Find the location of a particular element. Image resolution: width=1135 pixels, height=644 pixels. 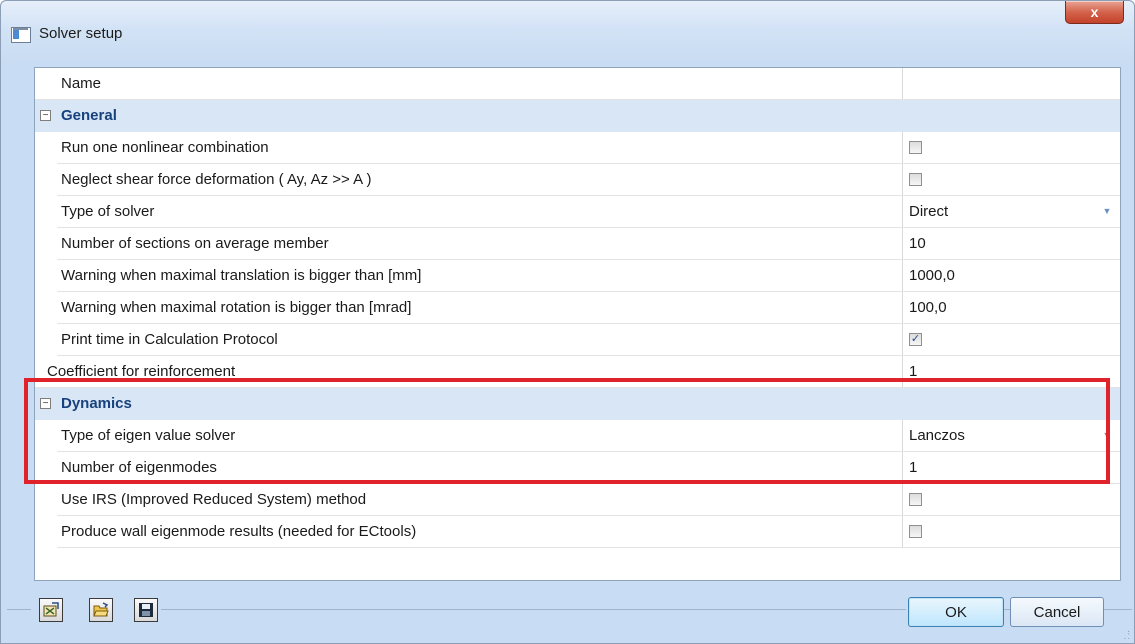

max-rotation-field: 100,0 is located at coordinates (1011, 308).